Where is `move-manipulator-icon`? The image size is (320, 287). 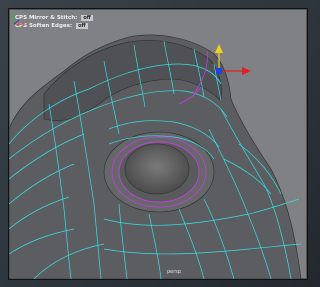 move-manipulator-icon is located at coordinates (233, 59).